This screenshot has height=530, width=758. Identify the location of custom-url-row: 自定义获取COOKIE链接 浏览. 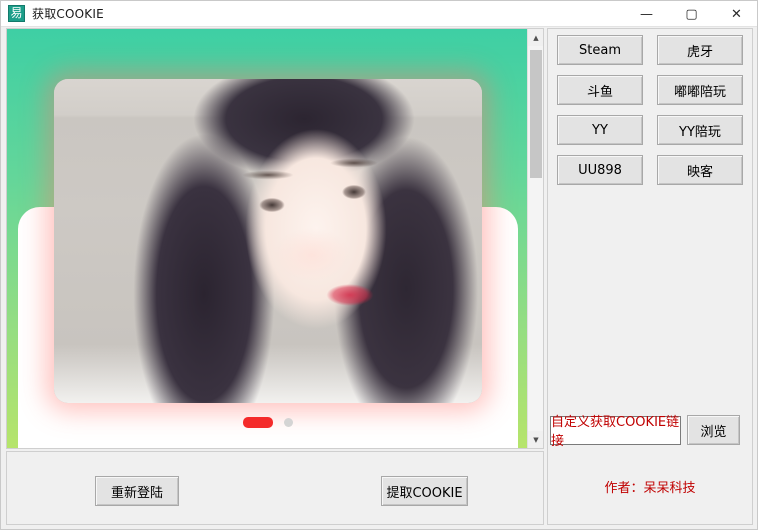
(651, 431).